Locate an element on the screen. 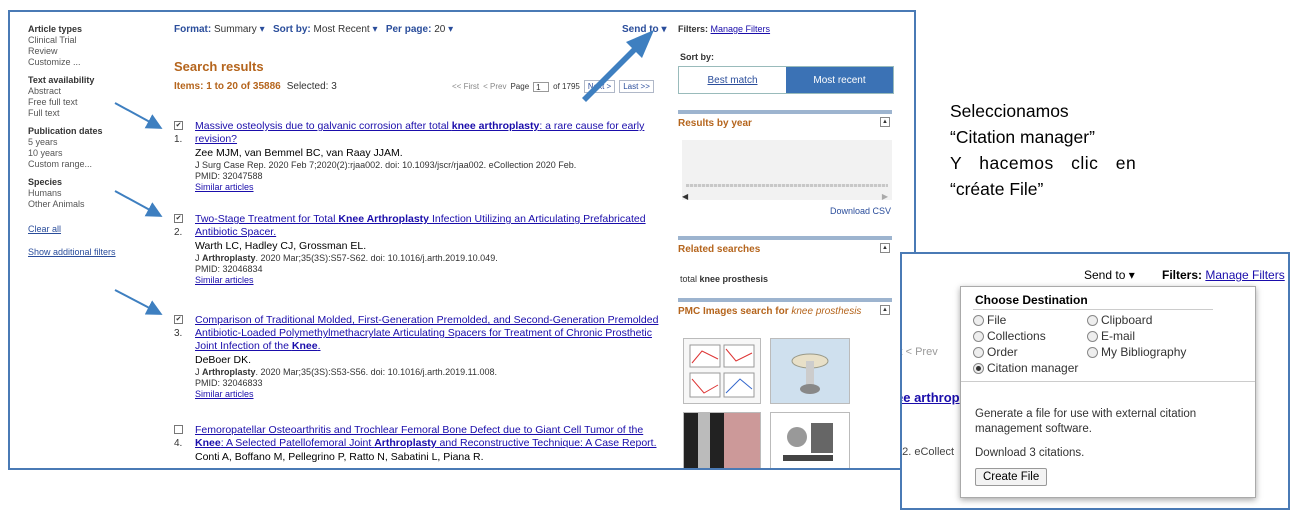  chevron-down-icon: ▾ is located at coordinates (1131, 275).